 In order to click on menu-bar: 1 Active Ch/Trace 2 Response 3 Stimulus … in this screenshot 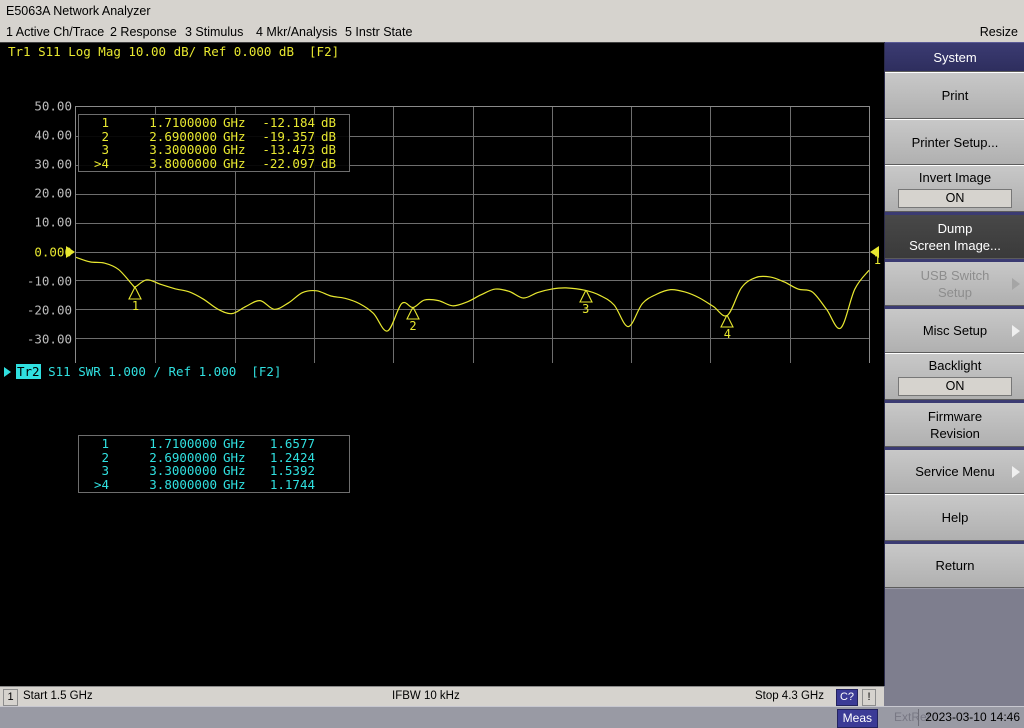, I will do `click(512, 32)`.